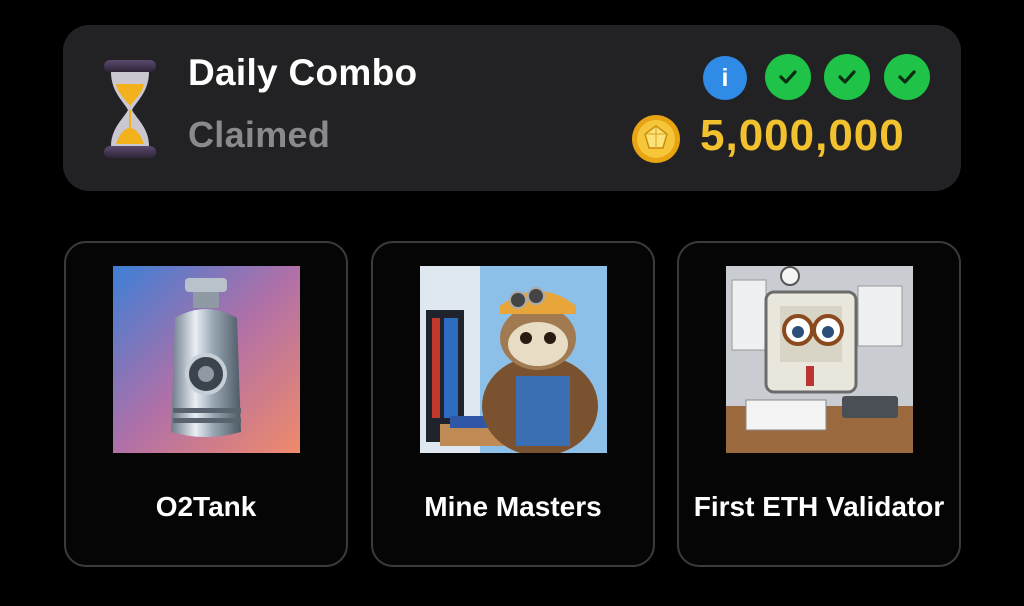  Describe the element at coordinates (259, 134) in the screenshot. I see `claimed-status: Claimed` at that location.